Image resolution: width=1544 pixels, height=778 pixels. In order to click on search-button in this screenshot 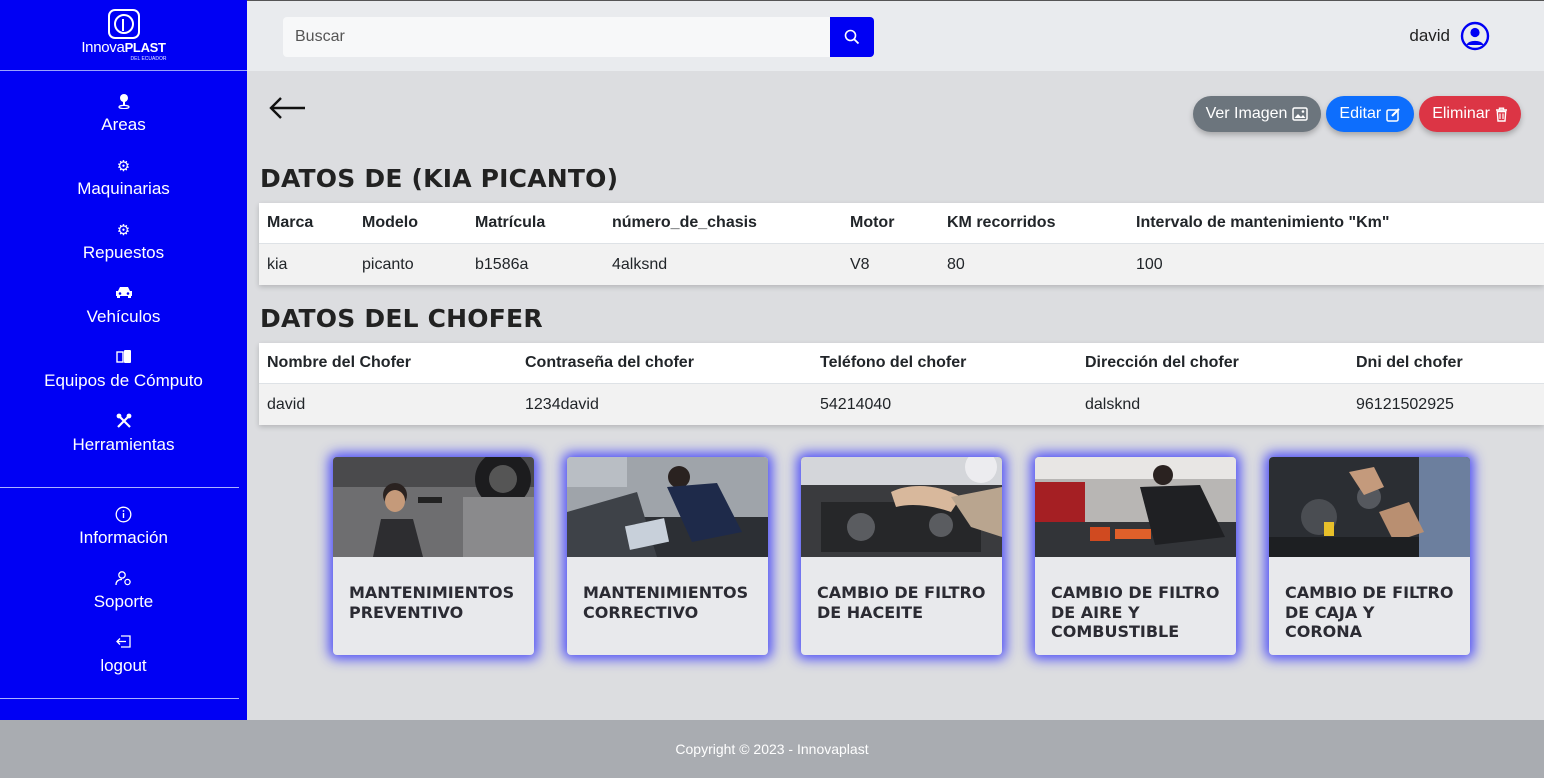, I will do `click(852, 37)`.